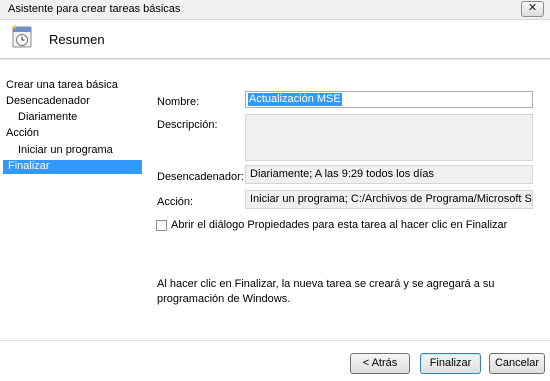  Describe the element at coordinates (22, 36) in the screenshot. I see `task-wizard-icon` at that location.